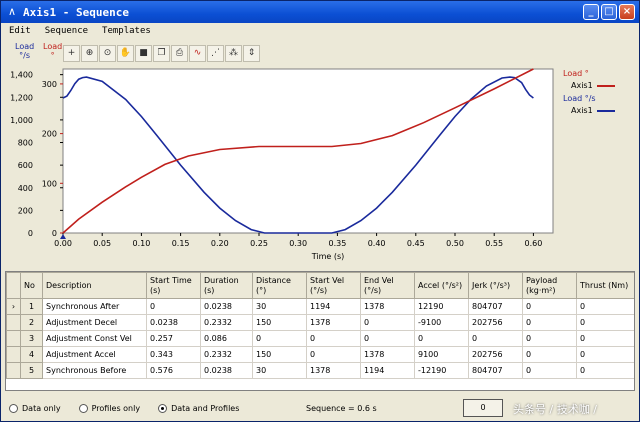 Image resolution: width=640 pixels, height=422 pixels. I want to click on col-header-duration: Duration (s), so click(226, 285).